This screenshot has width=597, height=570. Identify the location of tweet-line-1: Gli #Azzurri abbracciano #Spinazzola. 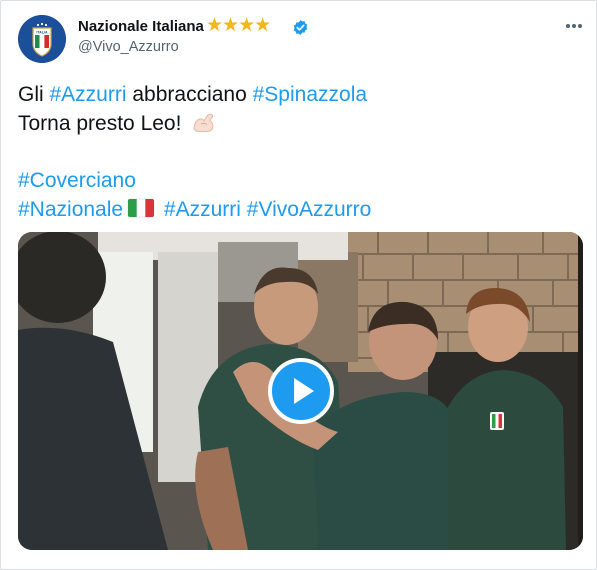
(298, 94).